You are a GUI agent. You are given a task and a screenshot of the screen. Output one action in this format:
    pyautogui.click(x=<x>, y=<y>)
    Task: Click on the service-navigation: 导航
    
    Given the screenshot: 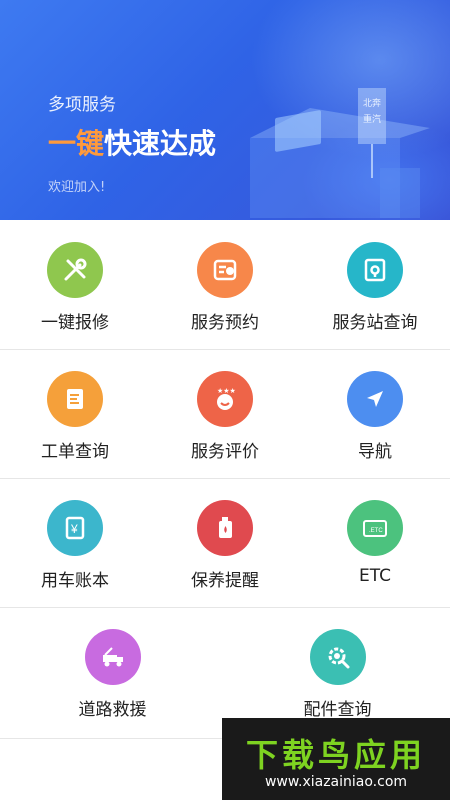 What is the action you would take?
    pyautogui.click(x=375, y=413)
    